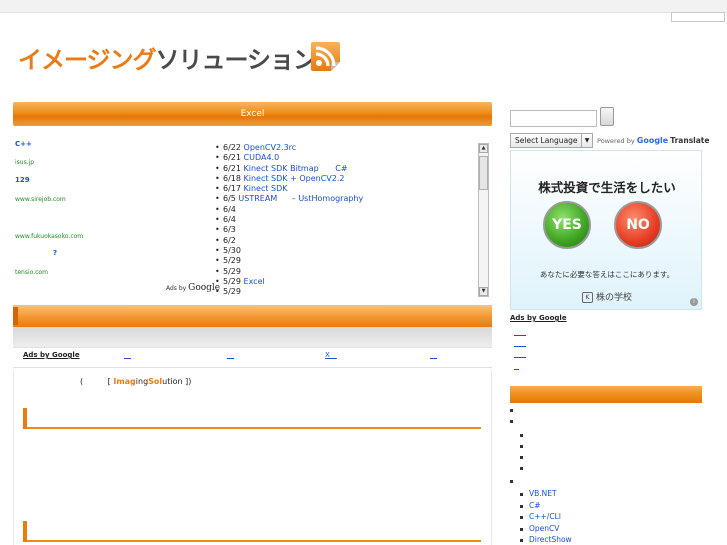  I want to click on ad-url: www.fukuokasoko.com, so click(49, 236).